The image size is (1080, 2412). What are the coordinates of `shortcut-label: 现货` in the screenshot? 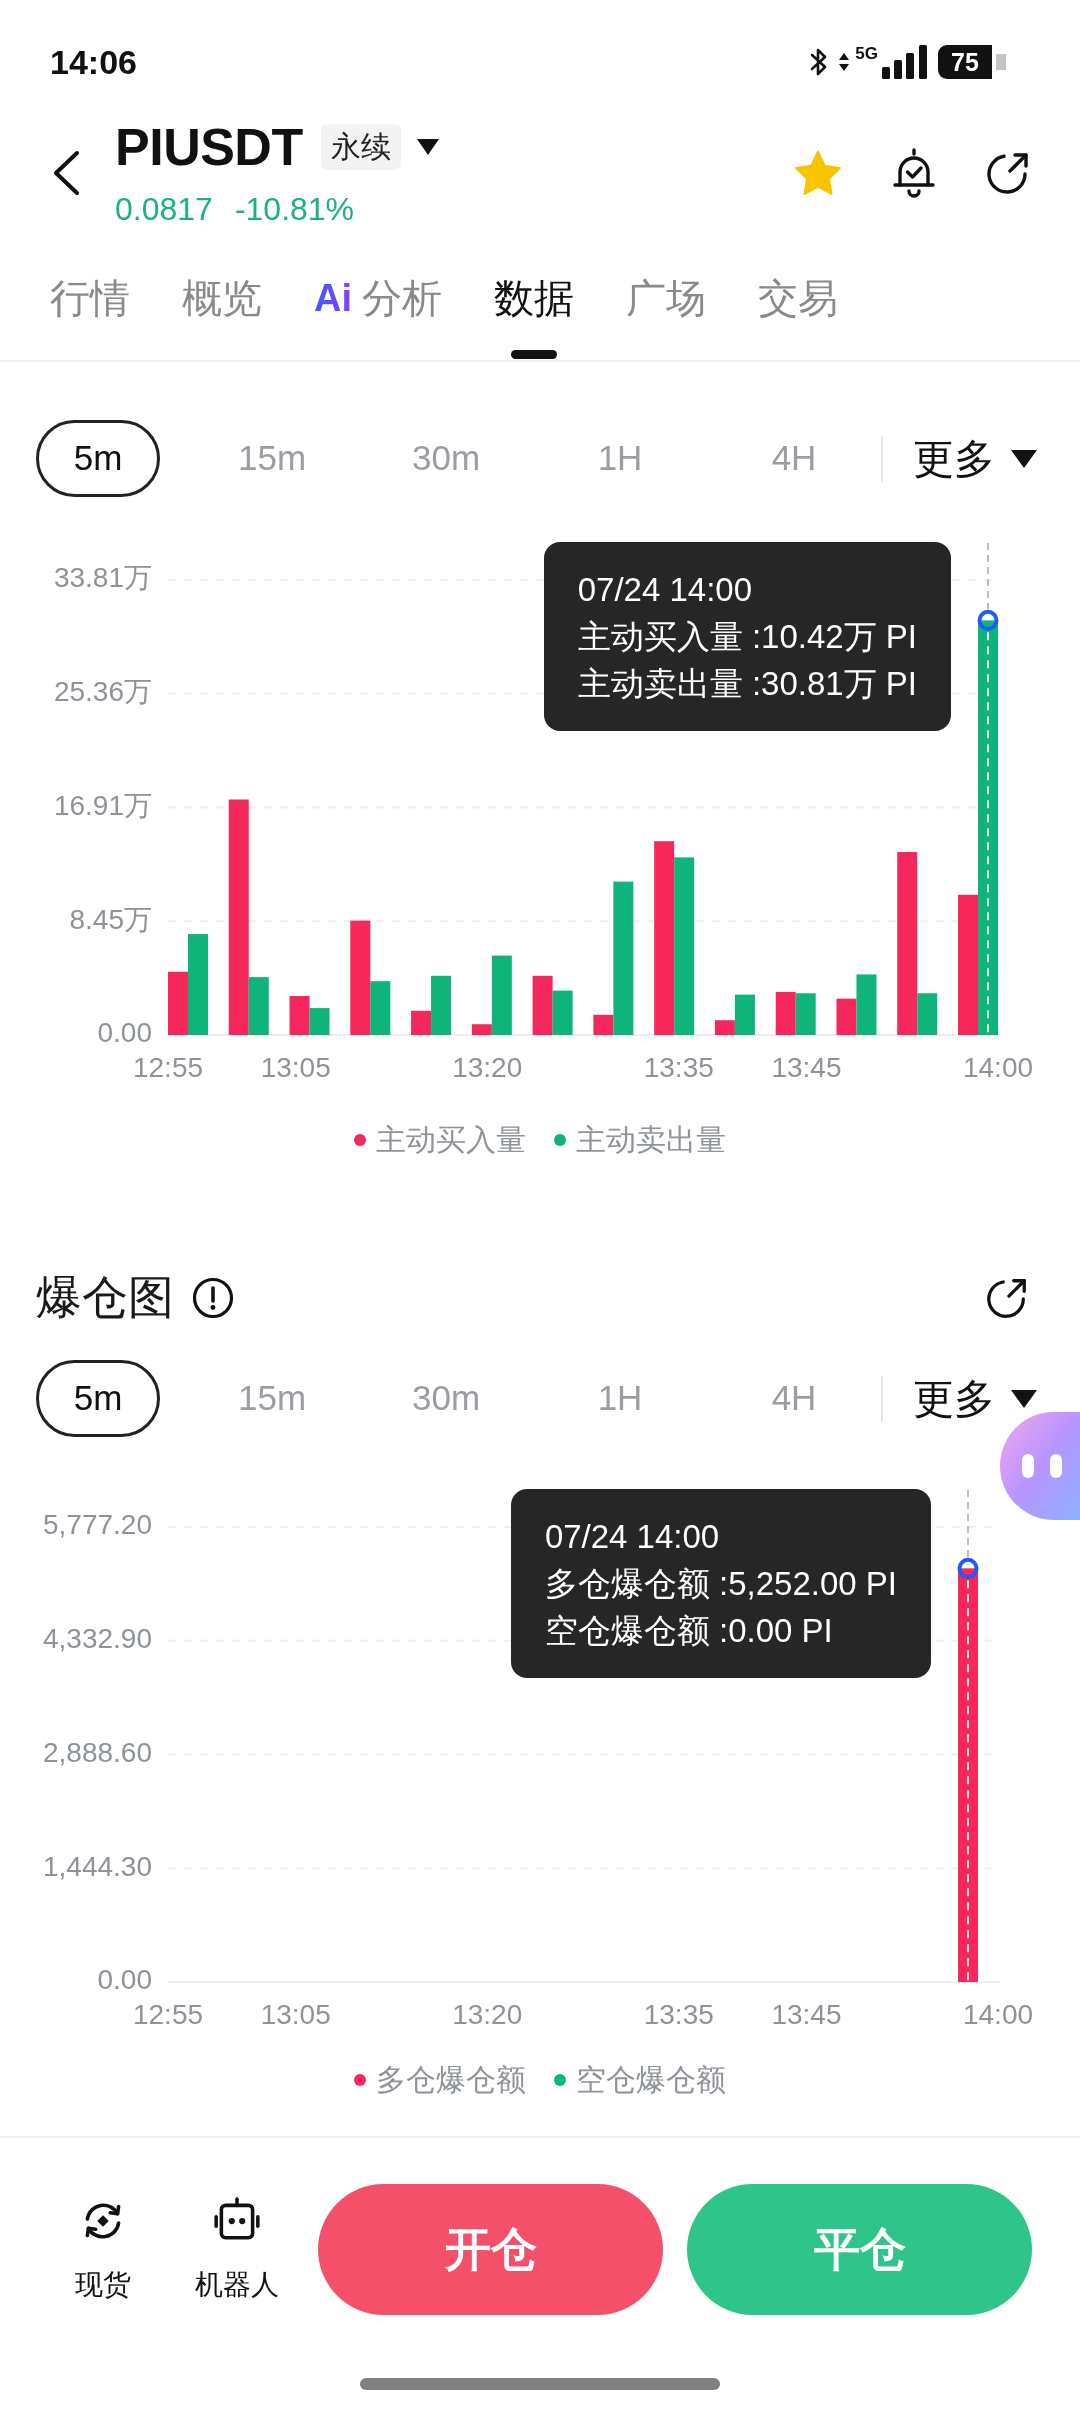 It's located at (103, 2285).